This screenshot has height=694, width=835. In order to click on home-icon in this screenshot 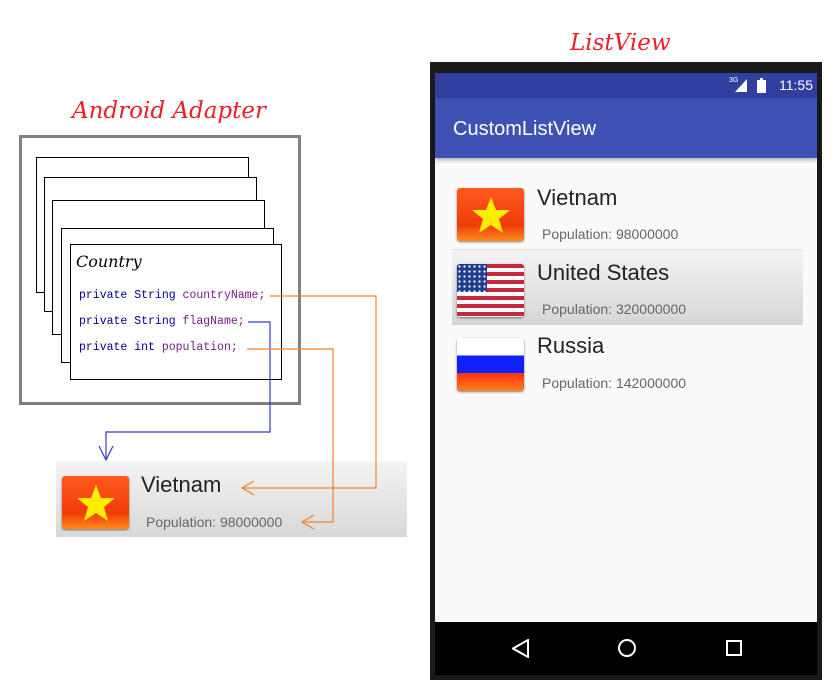, I will do `click(627, 648)`.